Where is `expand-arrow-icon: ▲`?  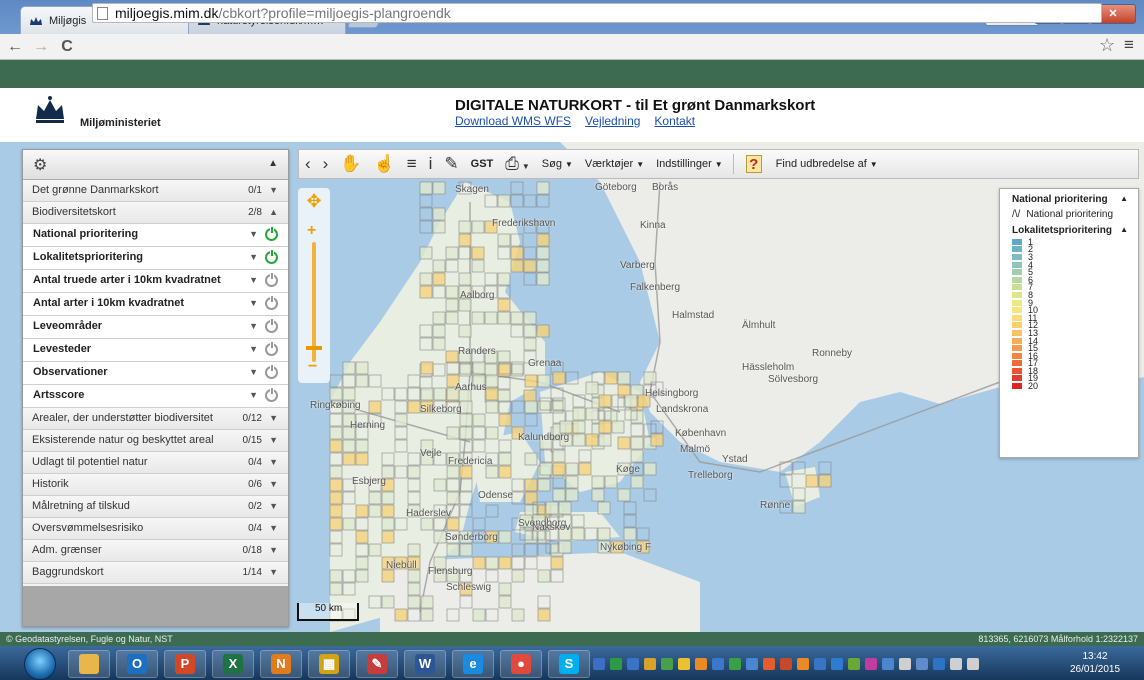
expand-arrow-icon: ▲ is located at coordinates (273, 212).